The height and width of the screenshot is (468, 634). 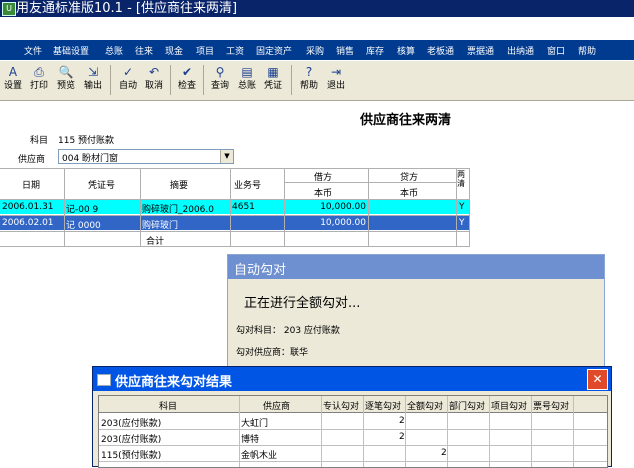 I want to click on subject-value: 115 预付账款, so click(x=86, y=141).